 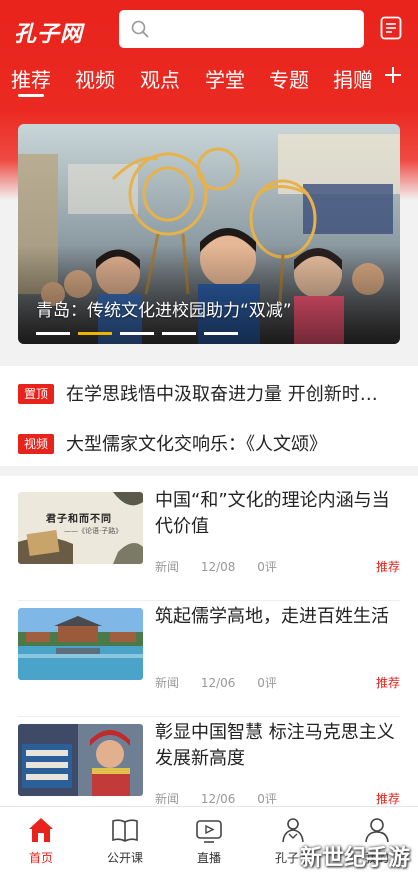 What do you see at coordinates (48, 32) in the screenshot?
I see `app-logo: 孔子网` at bounding box center [48, 32].